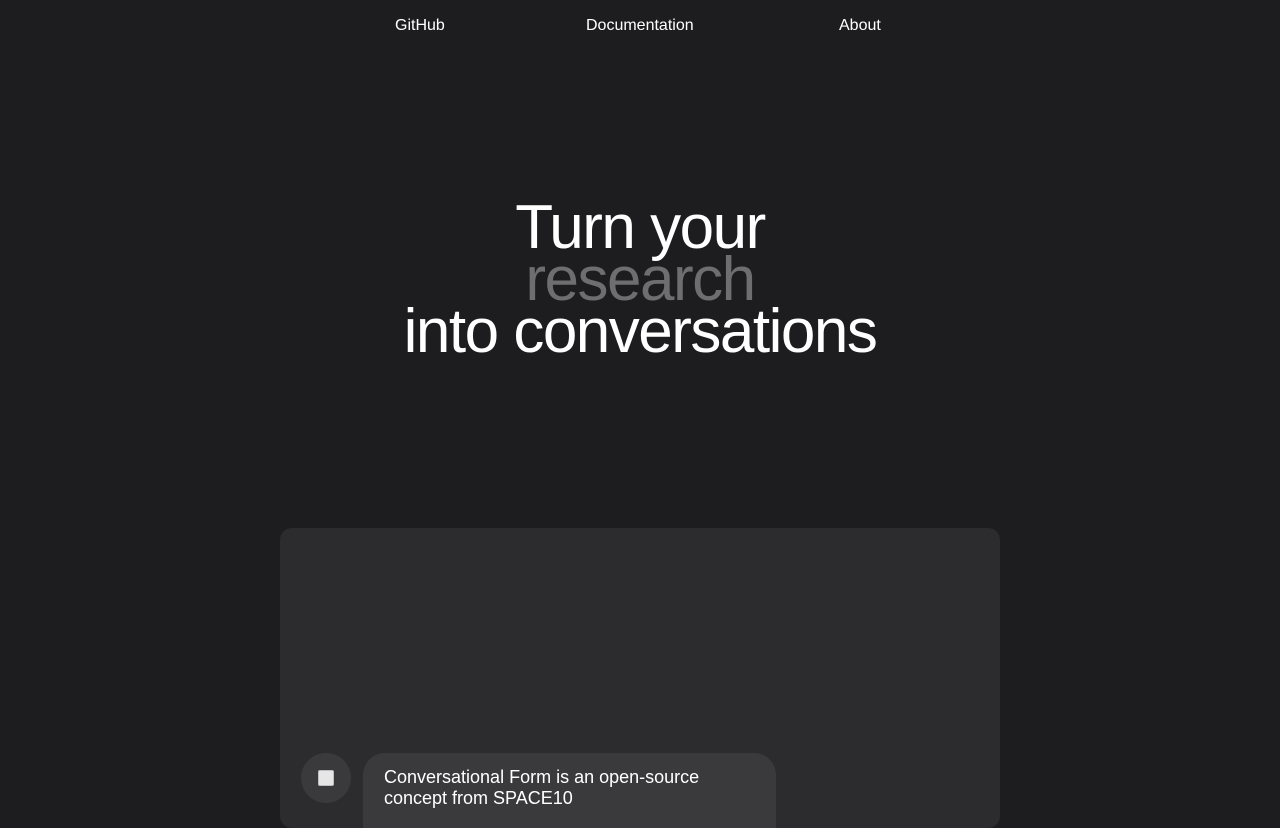 The image size is (1280, 828). What do you see at coordinates (860, 25) in the screenshot?
I see `nav-link-about: About` at bounding box center [860, 25].